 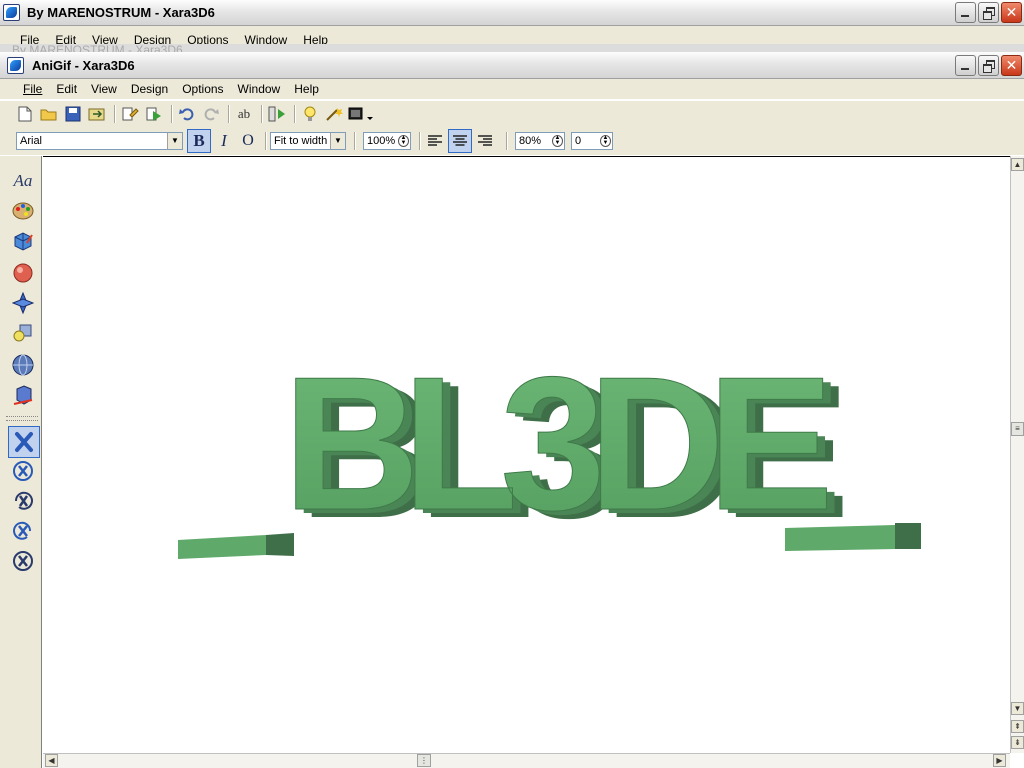 I want to click on red-sphere-icon, so click(x=23, y=273).